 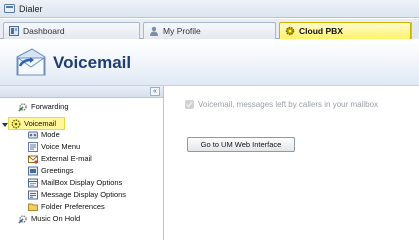 I want to click on sidebar-item-label: Message Display Options, so click(x=84, y=194).